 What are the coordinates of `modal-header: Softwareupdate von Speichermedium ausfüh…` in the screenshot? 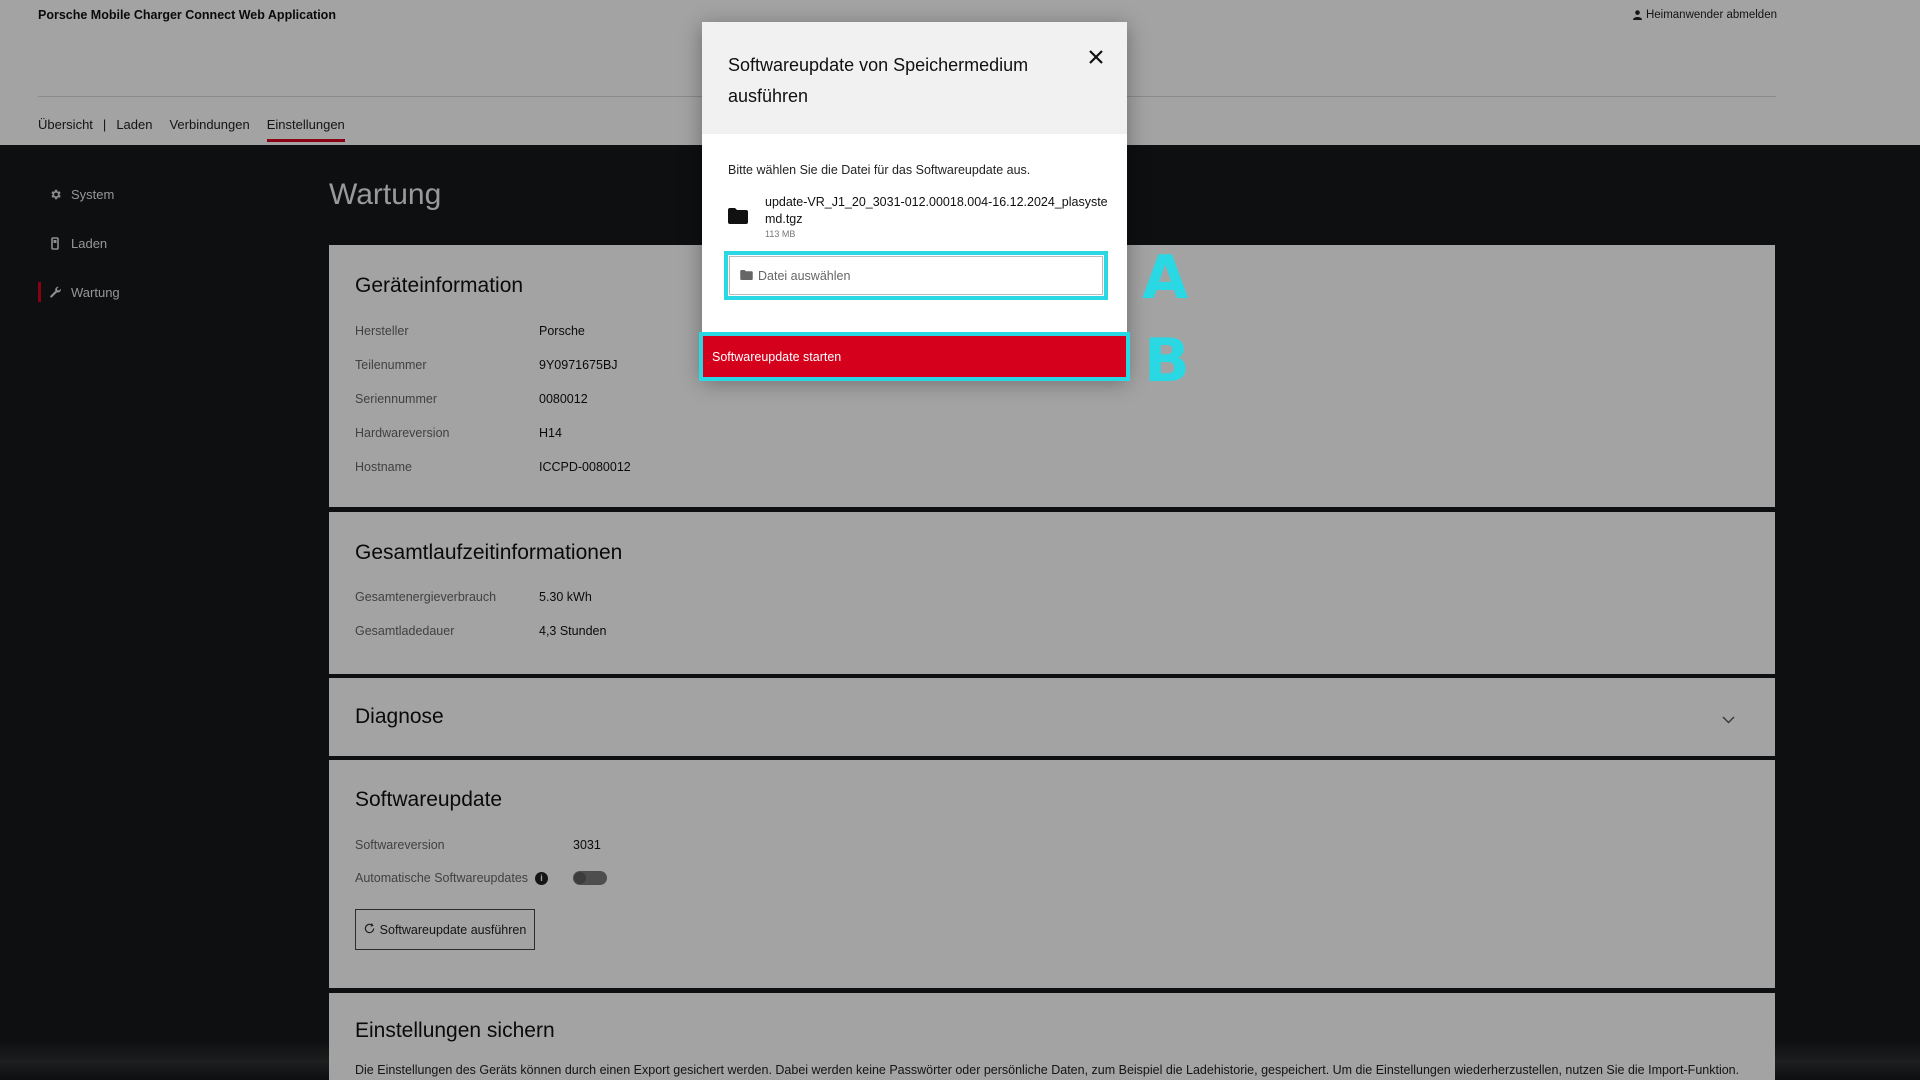 It's located at (914, 78).